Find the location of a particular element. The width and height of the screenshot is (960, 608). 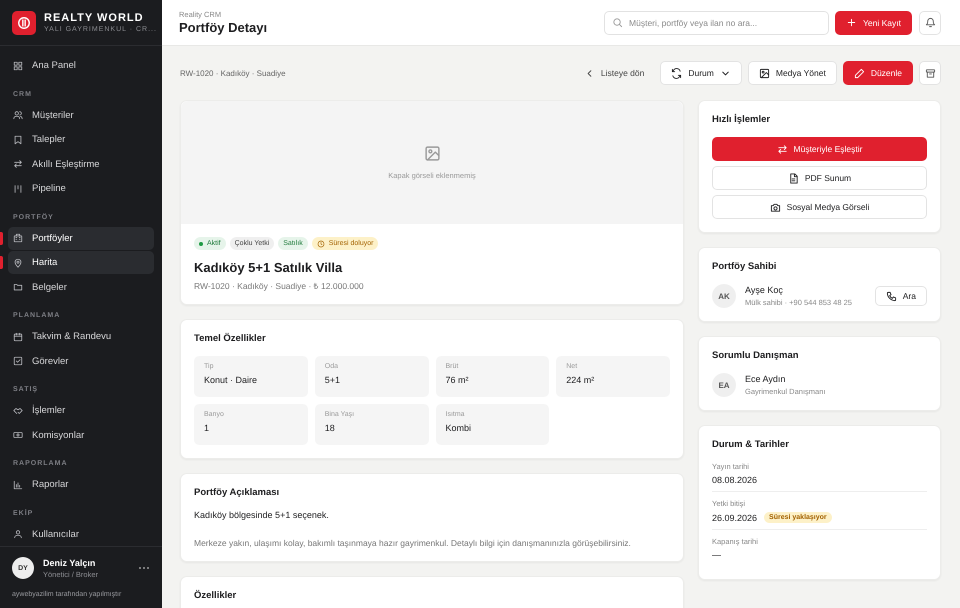

call-button: Ara is located at coordinates (900, 296).